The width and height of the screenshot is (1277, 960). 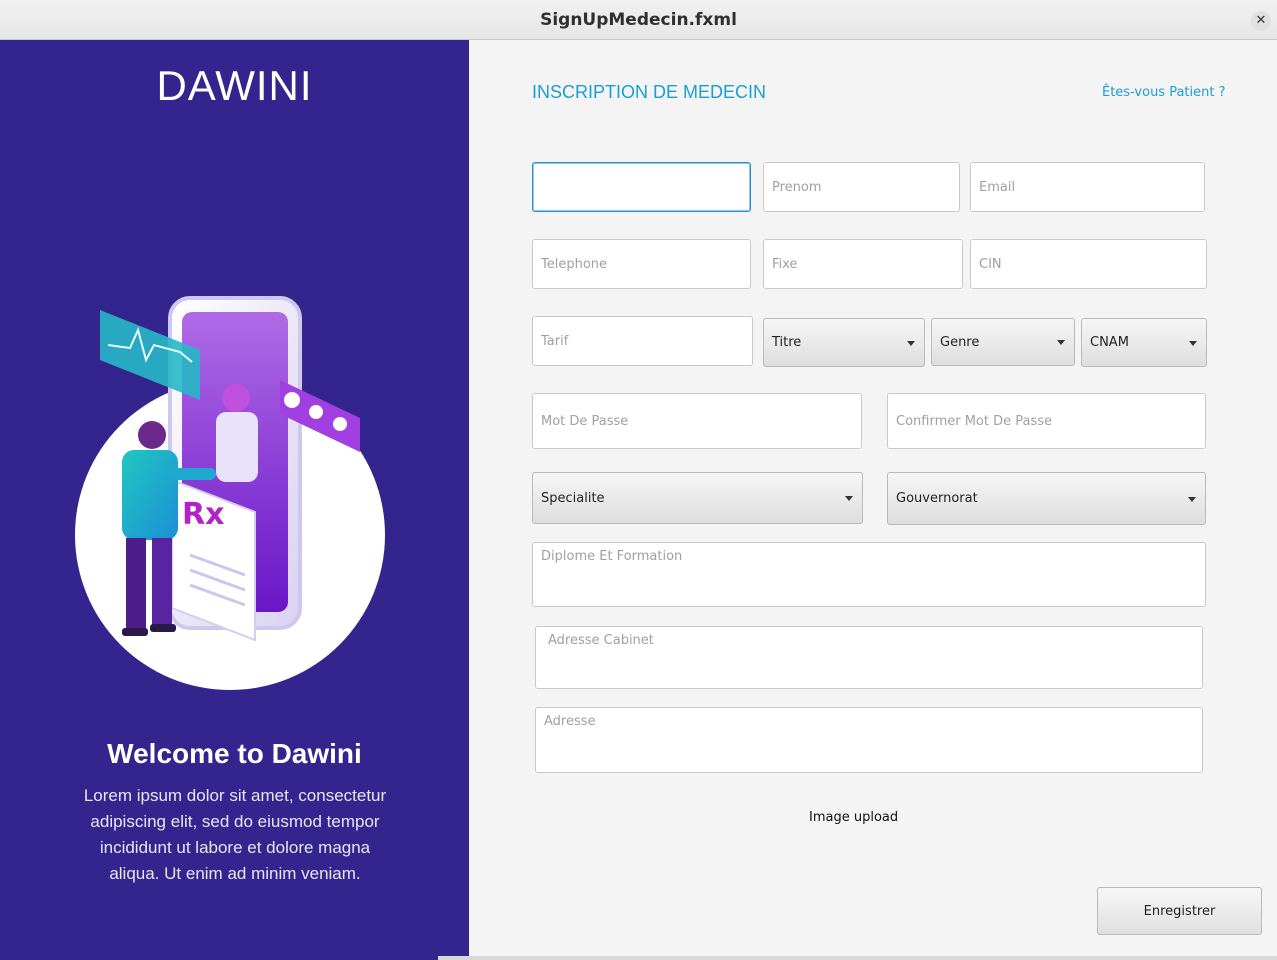 What do you see at coordinates (642, 341) in the screenshot?
I see `tarif-input` at bounding box center [642, 341].